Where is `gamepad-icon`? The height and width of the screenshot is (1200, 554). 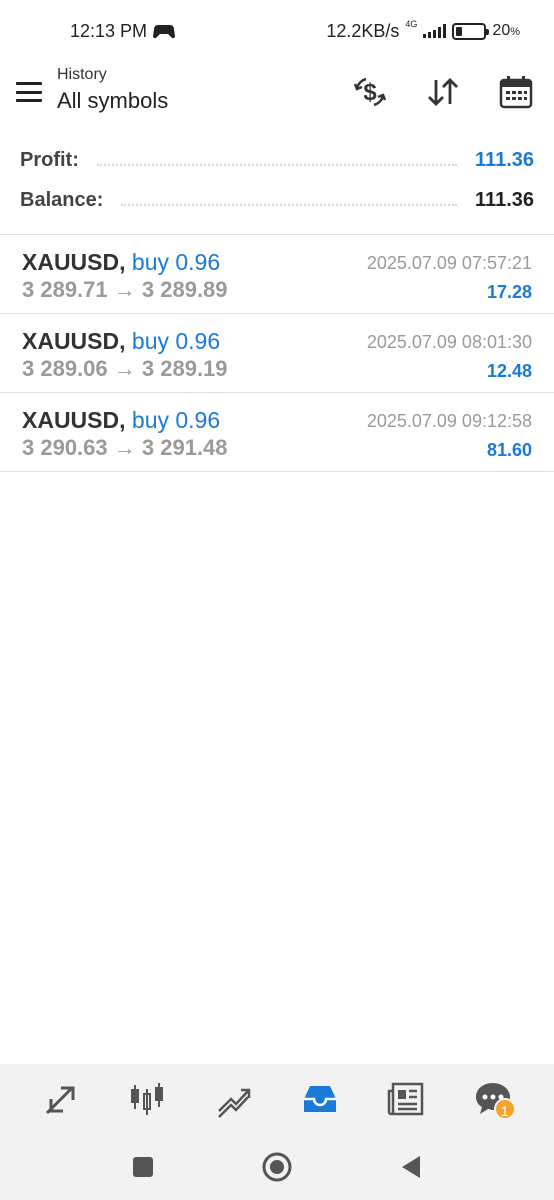 gamepad-icon is located at coordinates (164, 32).